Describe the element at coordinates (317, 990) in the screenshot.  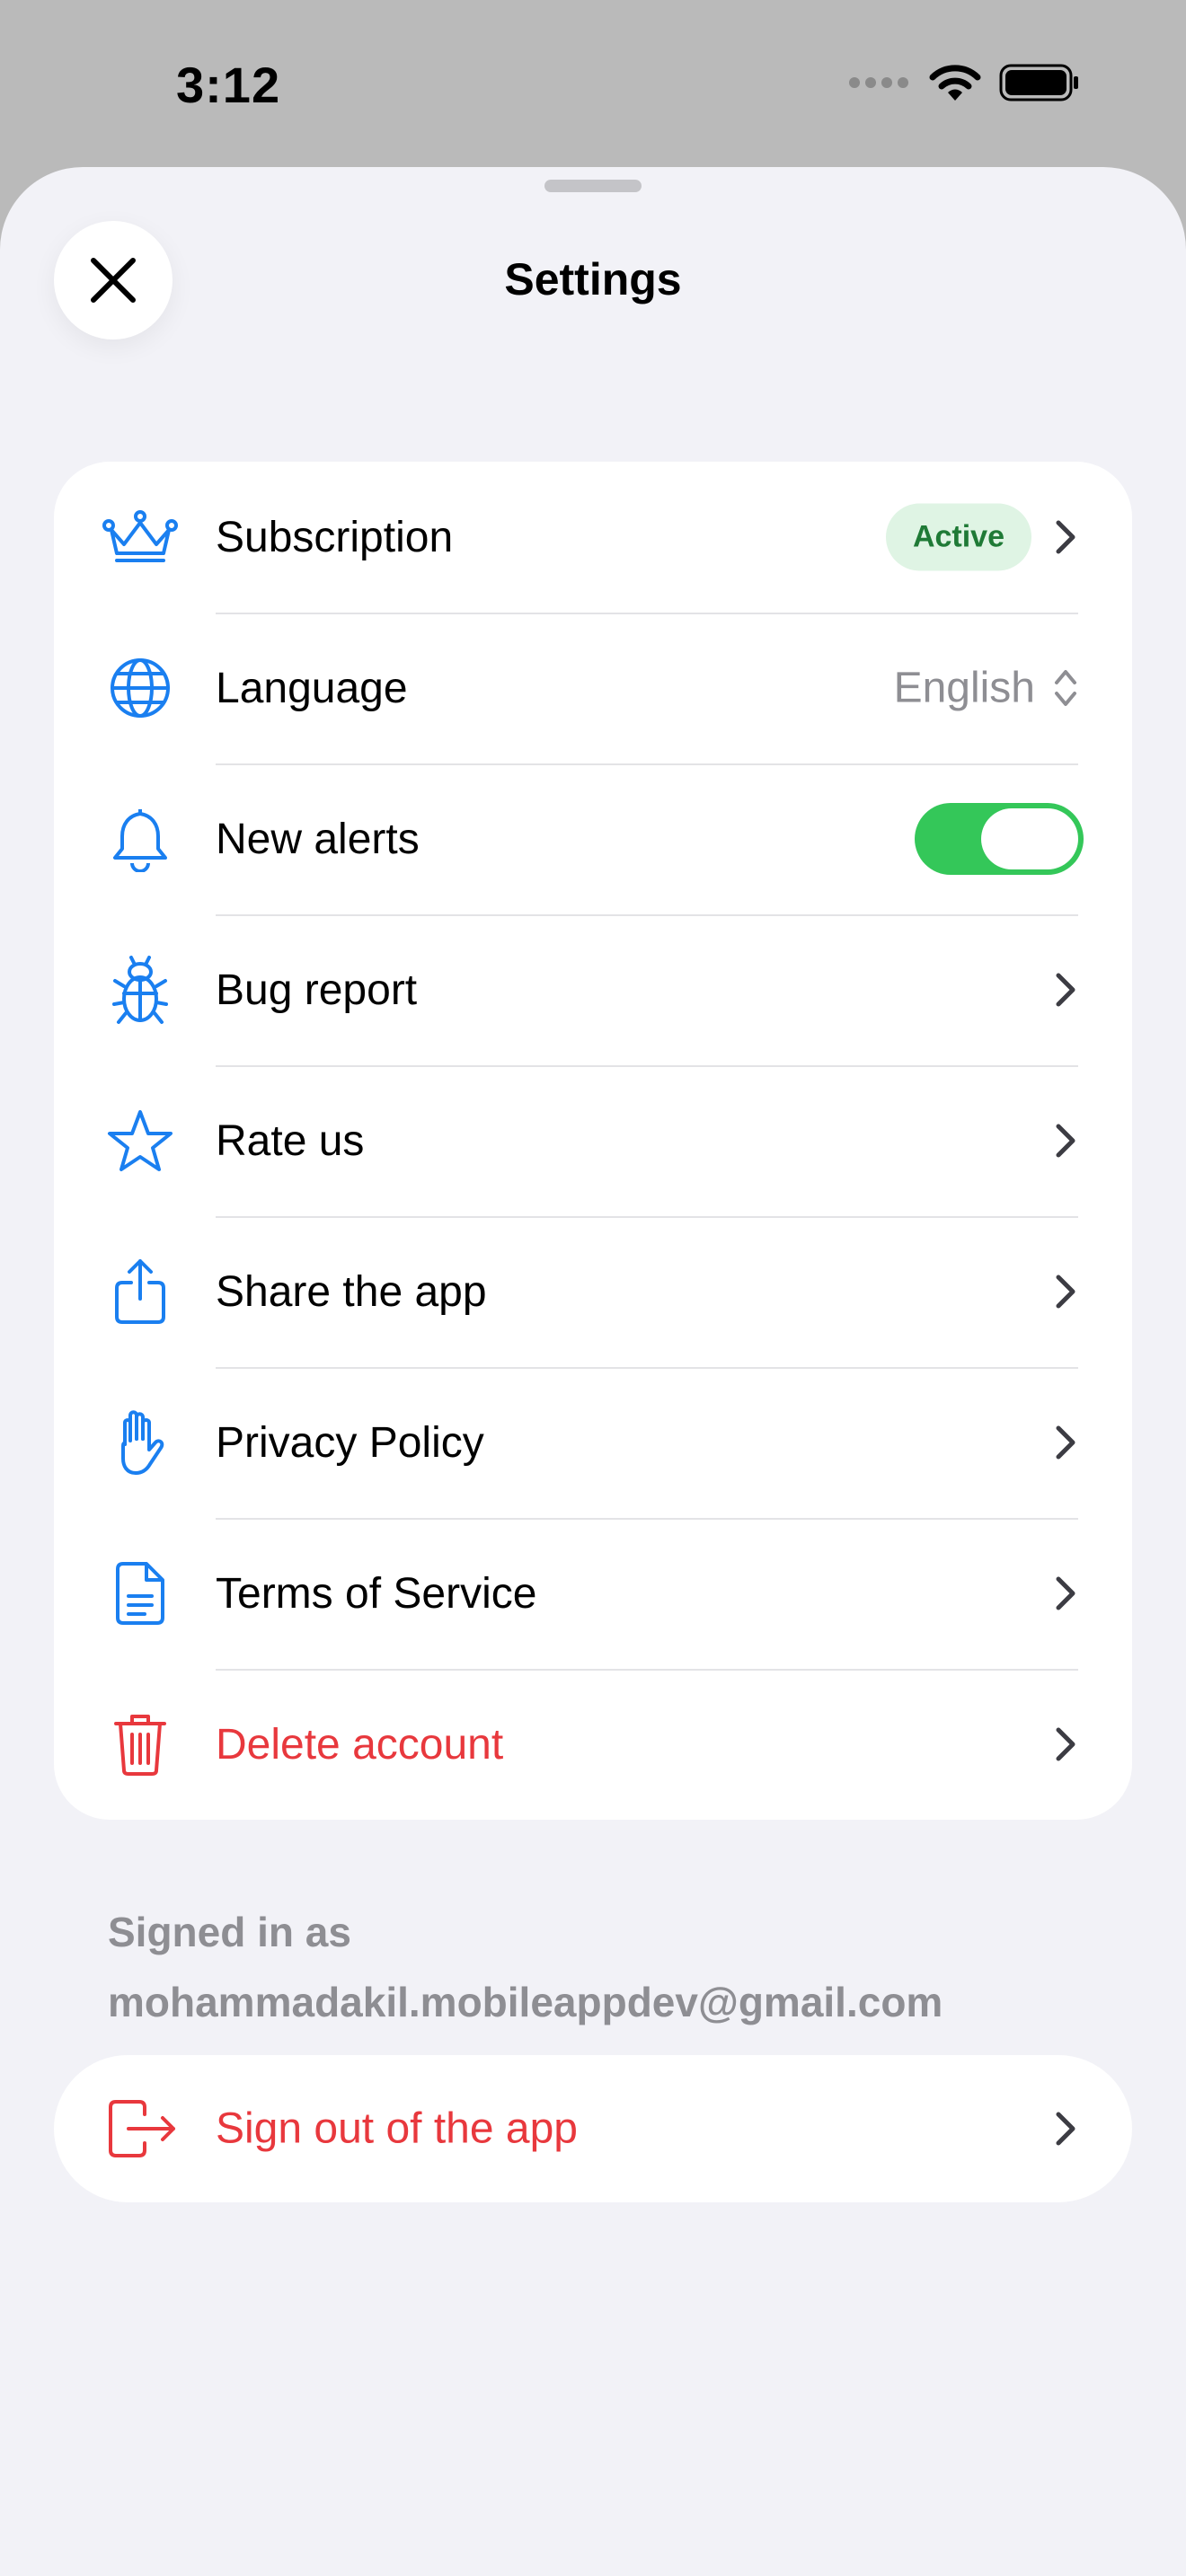
I see `row-label: Bug report` at that location.